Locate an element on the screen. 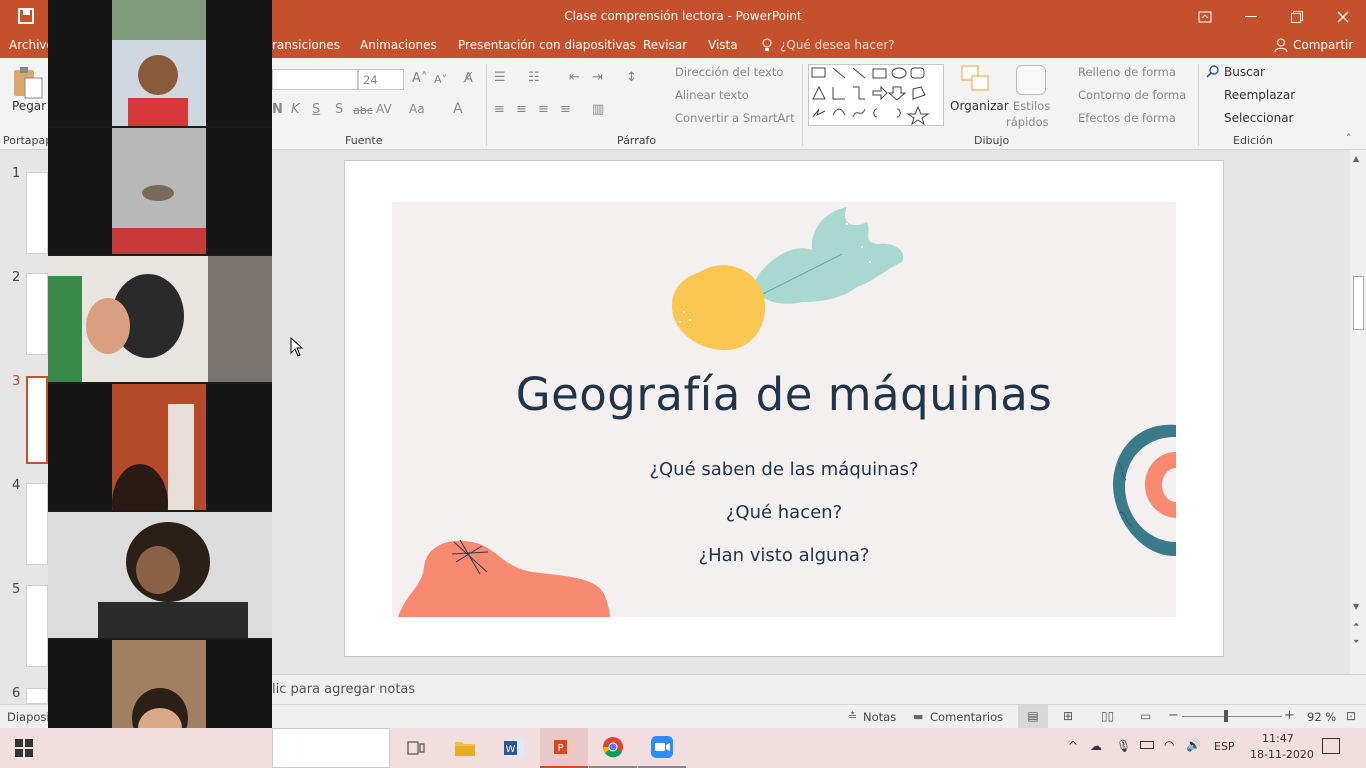 This screenshot has width=1366, height=768. quick-styles-label-1: Estilos is located at coordinates (1031, 106).